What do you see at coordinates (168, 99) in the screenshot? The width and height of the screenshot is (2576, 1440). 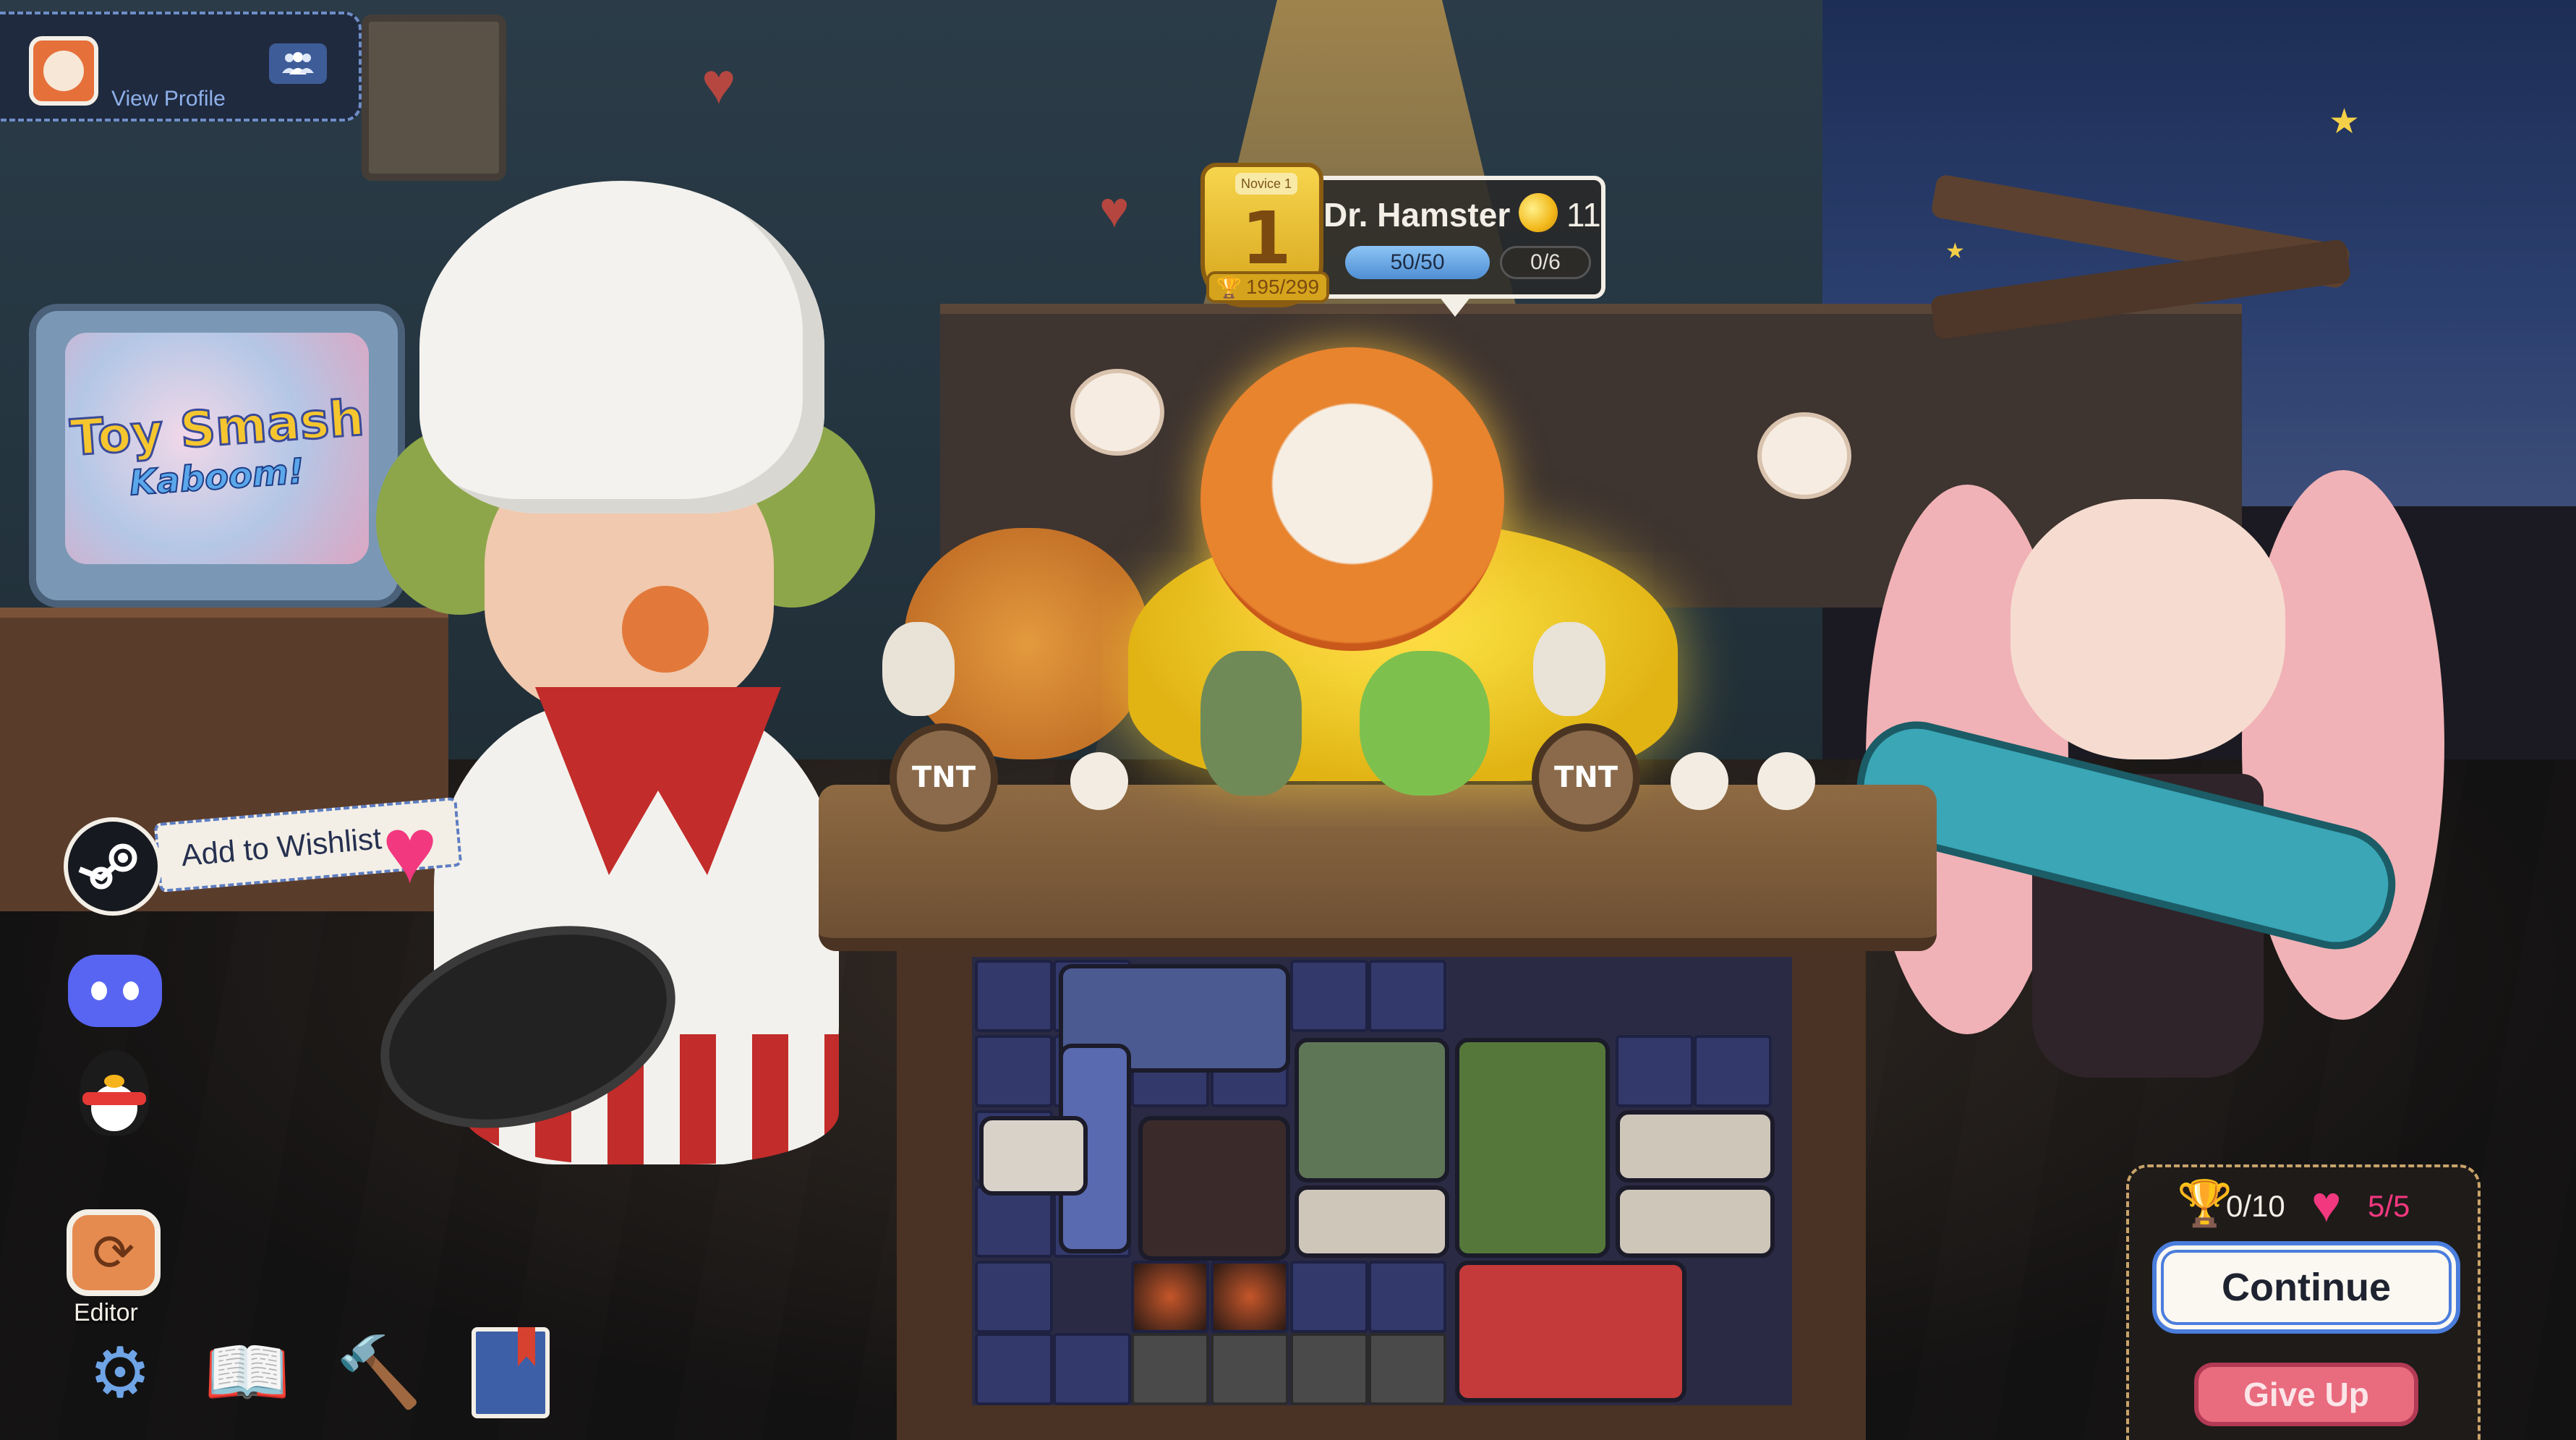 I see `view-profile-link: View Profile` at bounding box center [168, 99].